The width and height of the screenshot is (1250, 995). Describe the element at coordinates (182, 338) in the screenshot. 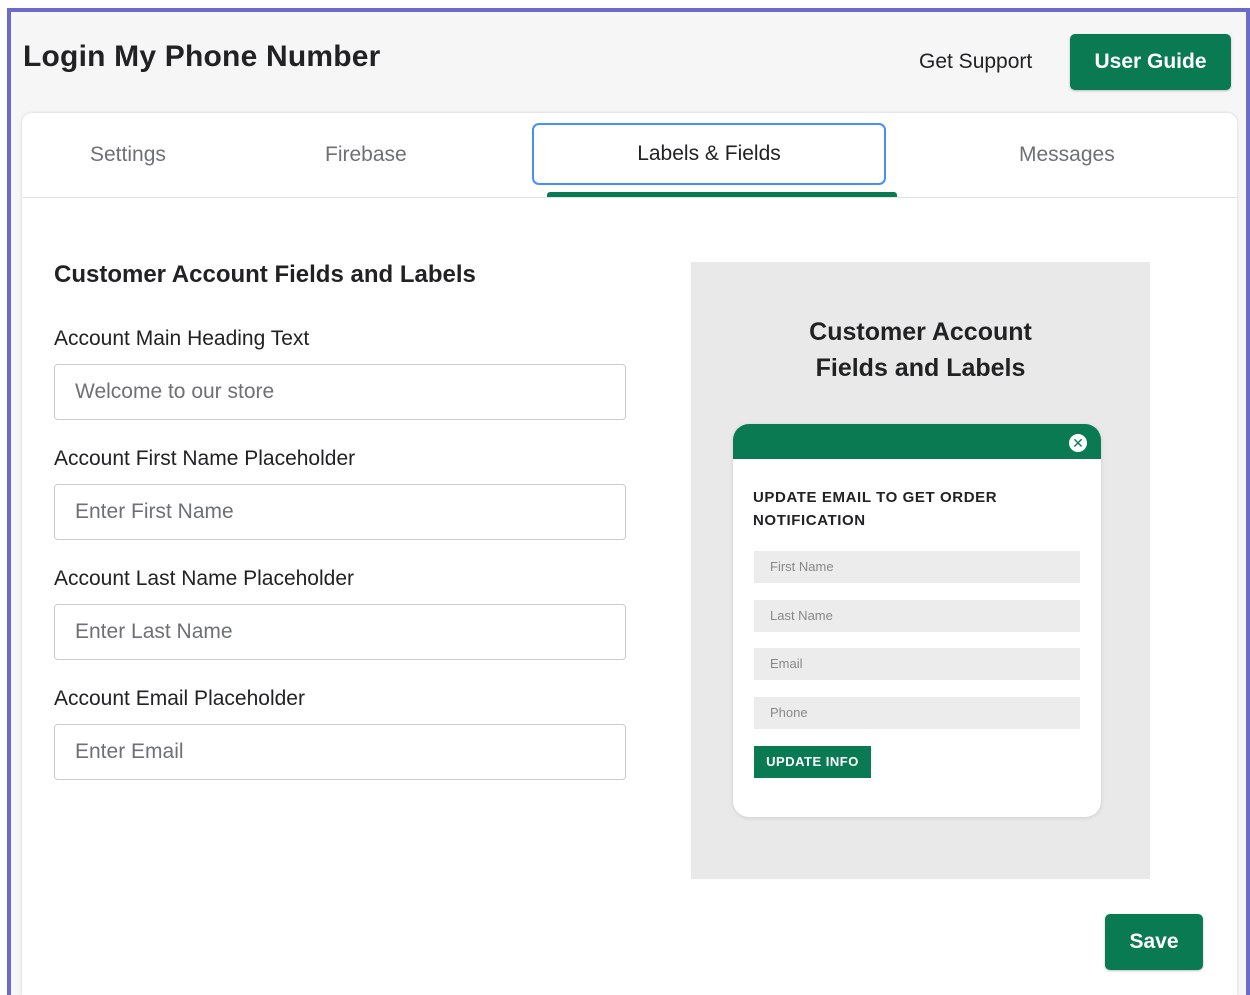

I see `main-heading-label: Account Main Heading Text` at that location.